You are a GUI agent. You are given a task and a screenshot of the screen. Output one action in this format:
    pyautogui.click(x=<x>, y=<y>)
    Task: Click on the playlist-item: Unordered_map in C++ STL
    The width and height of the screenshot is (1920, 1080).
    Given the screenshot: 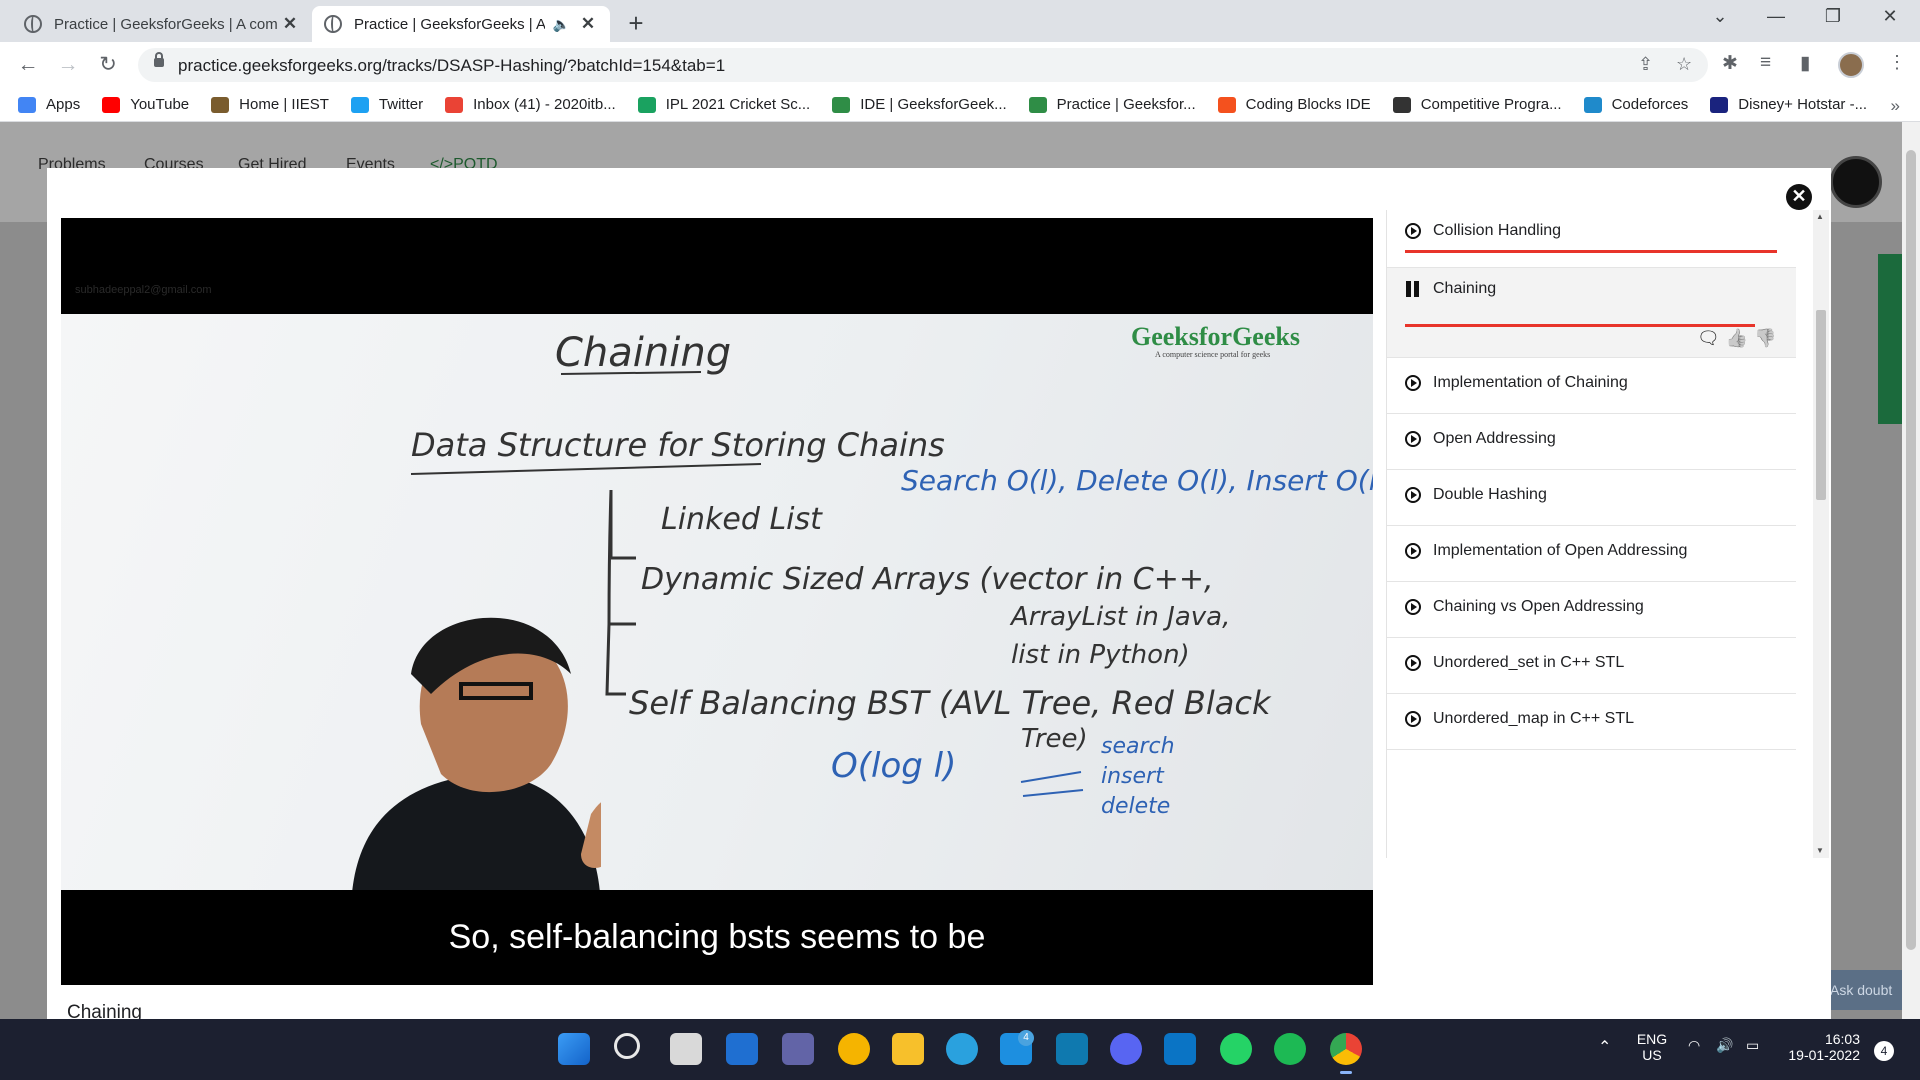 What is the action you would take?
    pyautogui.click(x=1591, y=722)
    